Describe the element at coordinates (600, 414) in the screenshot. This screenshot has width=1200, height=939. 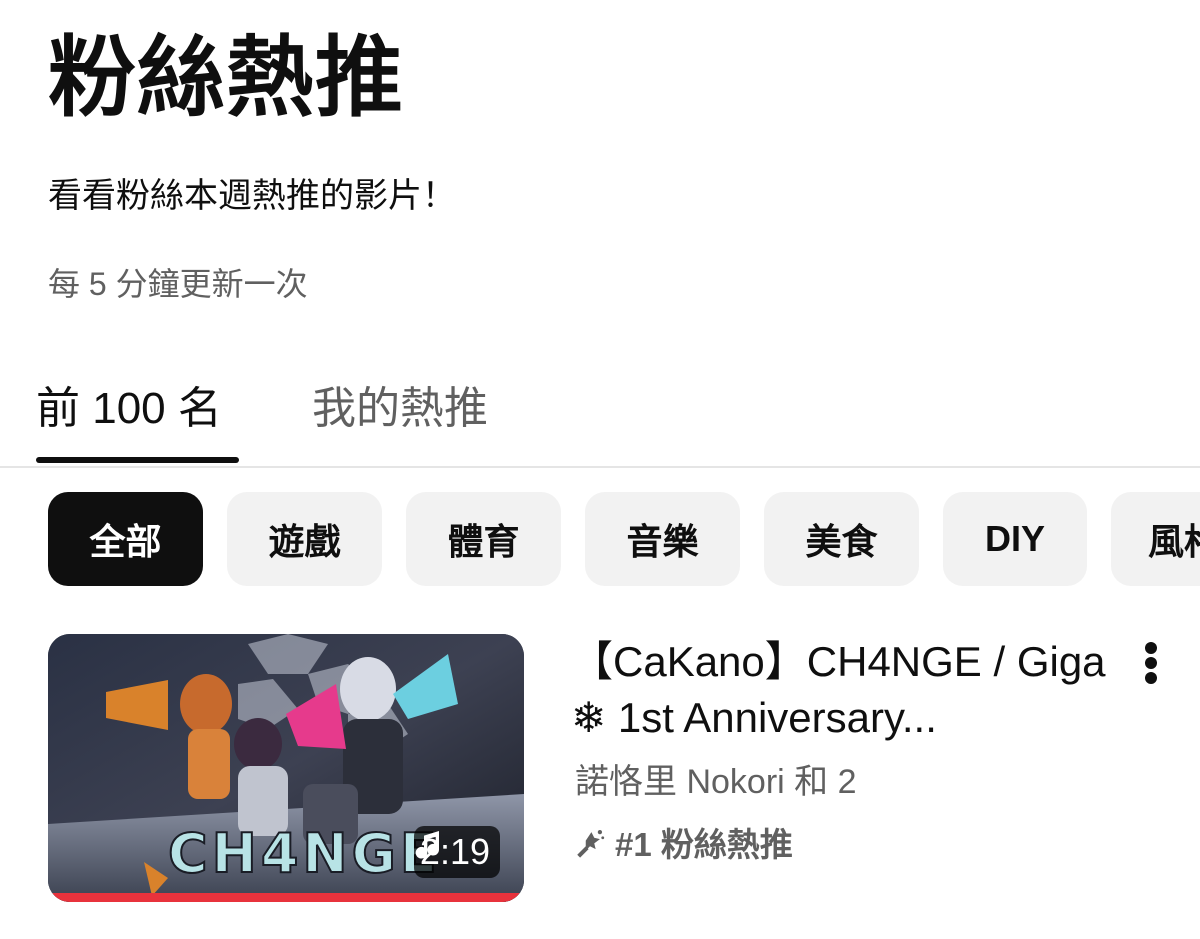
I see `tab-bar: 前 100 名 我的熱推` at that location.